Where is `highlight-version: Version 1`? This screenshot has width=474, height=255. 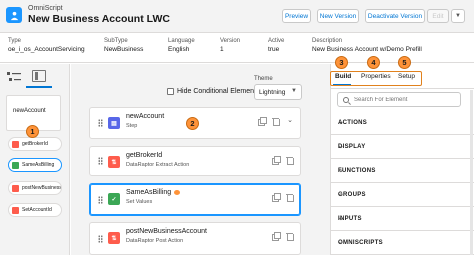 highlight-version: Version 1 is located at coordinates (230, 45).